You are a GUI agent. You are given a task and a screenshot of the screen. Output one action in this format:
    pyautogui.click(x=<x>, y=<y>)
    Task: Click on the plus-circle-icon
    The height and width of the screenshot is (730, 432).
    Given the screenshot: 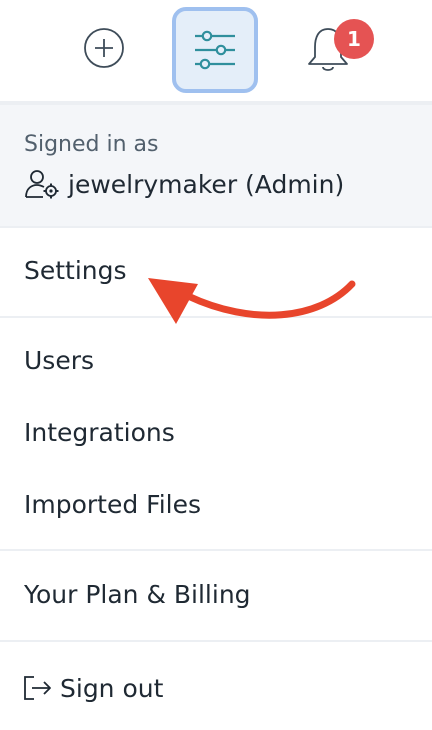 What is the action you would take?
    pyautogui.click(x=104, y=48)
    